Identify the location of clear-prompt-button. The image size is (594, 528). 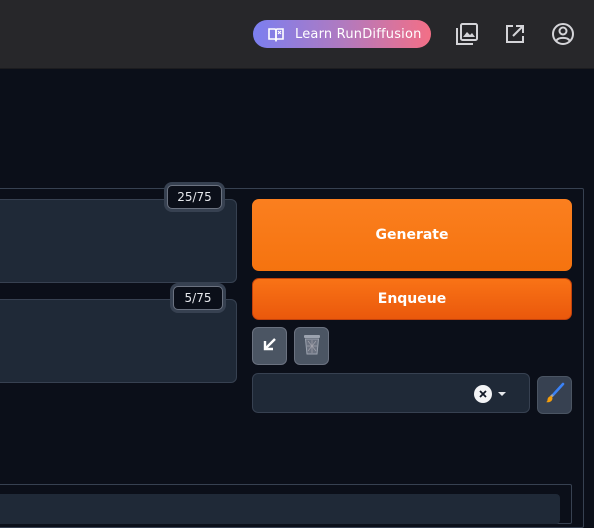
(311, 346).